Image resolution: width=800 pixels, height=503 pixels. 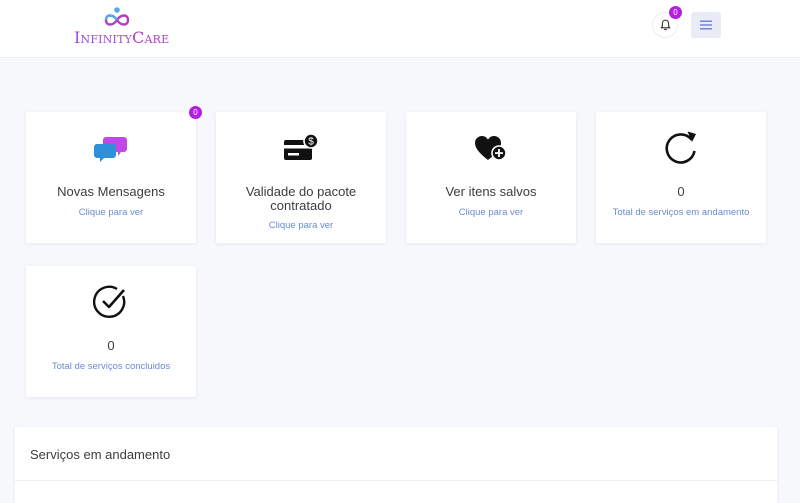 I want to click on services-completed-label: Total de serviços concluidos, so click(x=111, y=366).